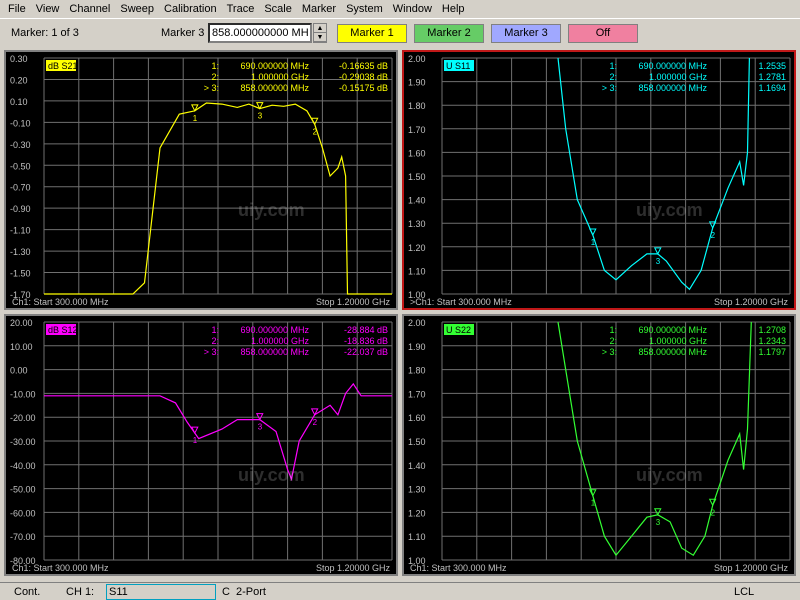 Image resolution: width=800 pixels, height=600 pixels. What do you see at coordinates (772, 330) in the screenshot?
I see `marker-value: 1.2708` at bounding box center [772, 330].